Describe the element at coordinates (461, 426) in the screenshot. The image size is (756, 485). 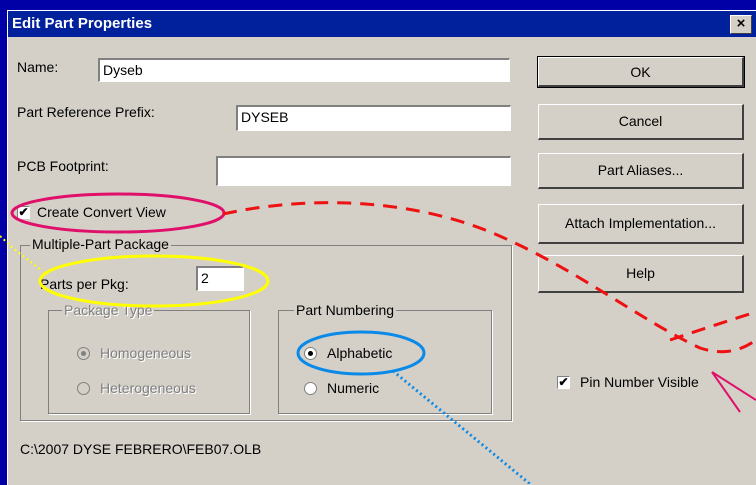
I see `blue-dotted-pointer-line` at that location.